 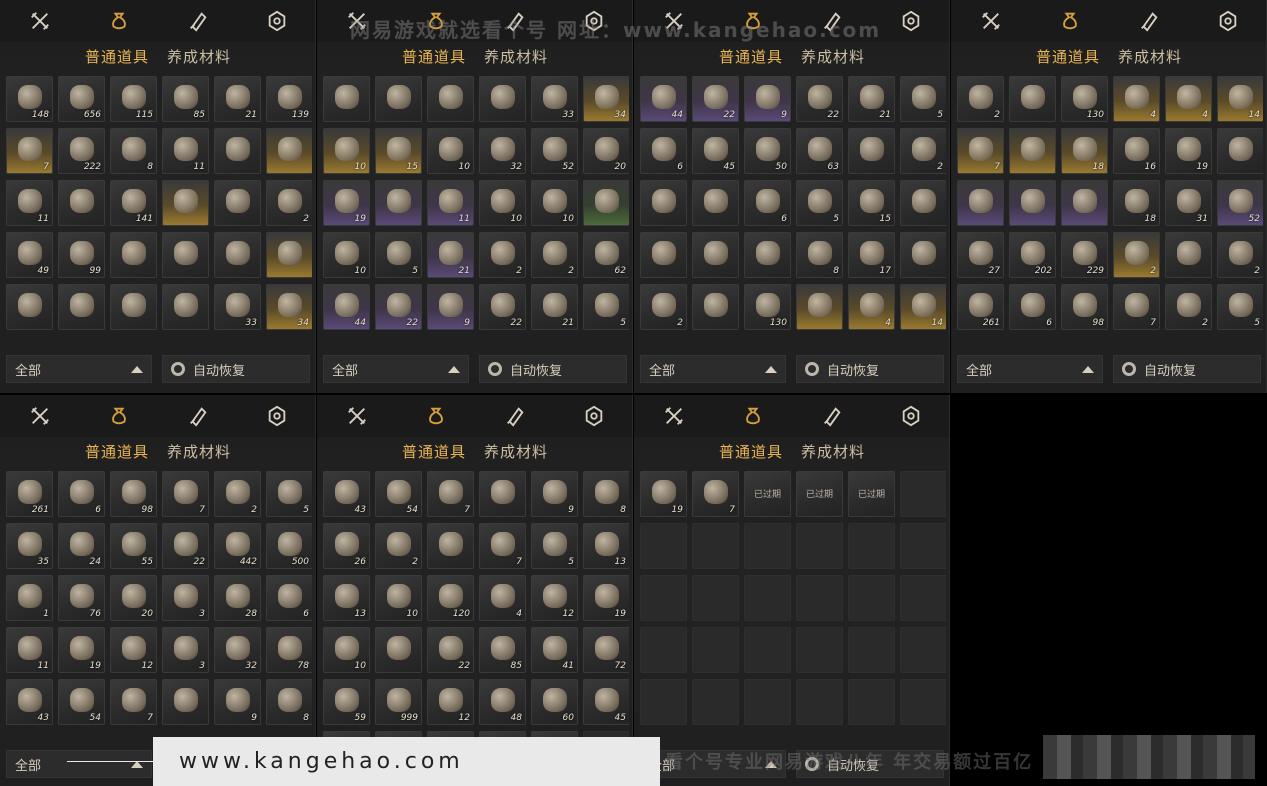 I want to click on item-slot: 49, so click(x=29, y=255).